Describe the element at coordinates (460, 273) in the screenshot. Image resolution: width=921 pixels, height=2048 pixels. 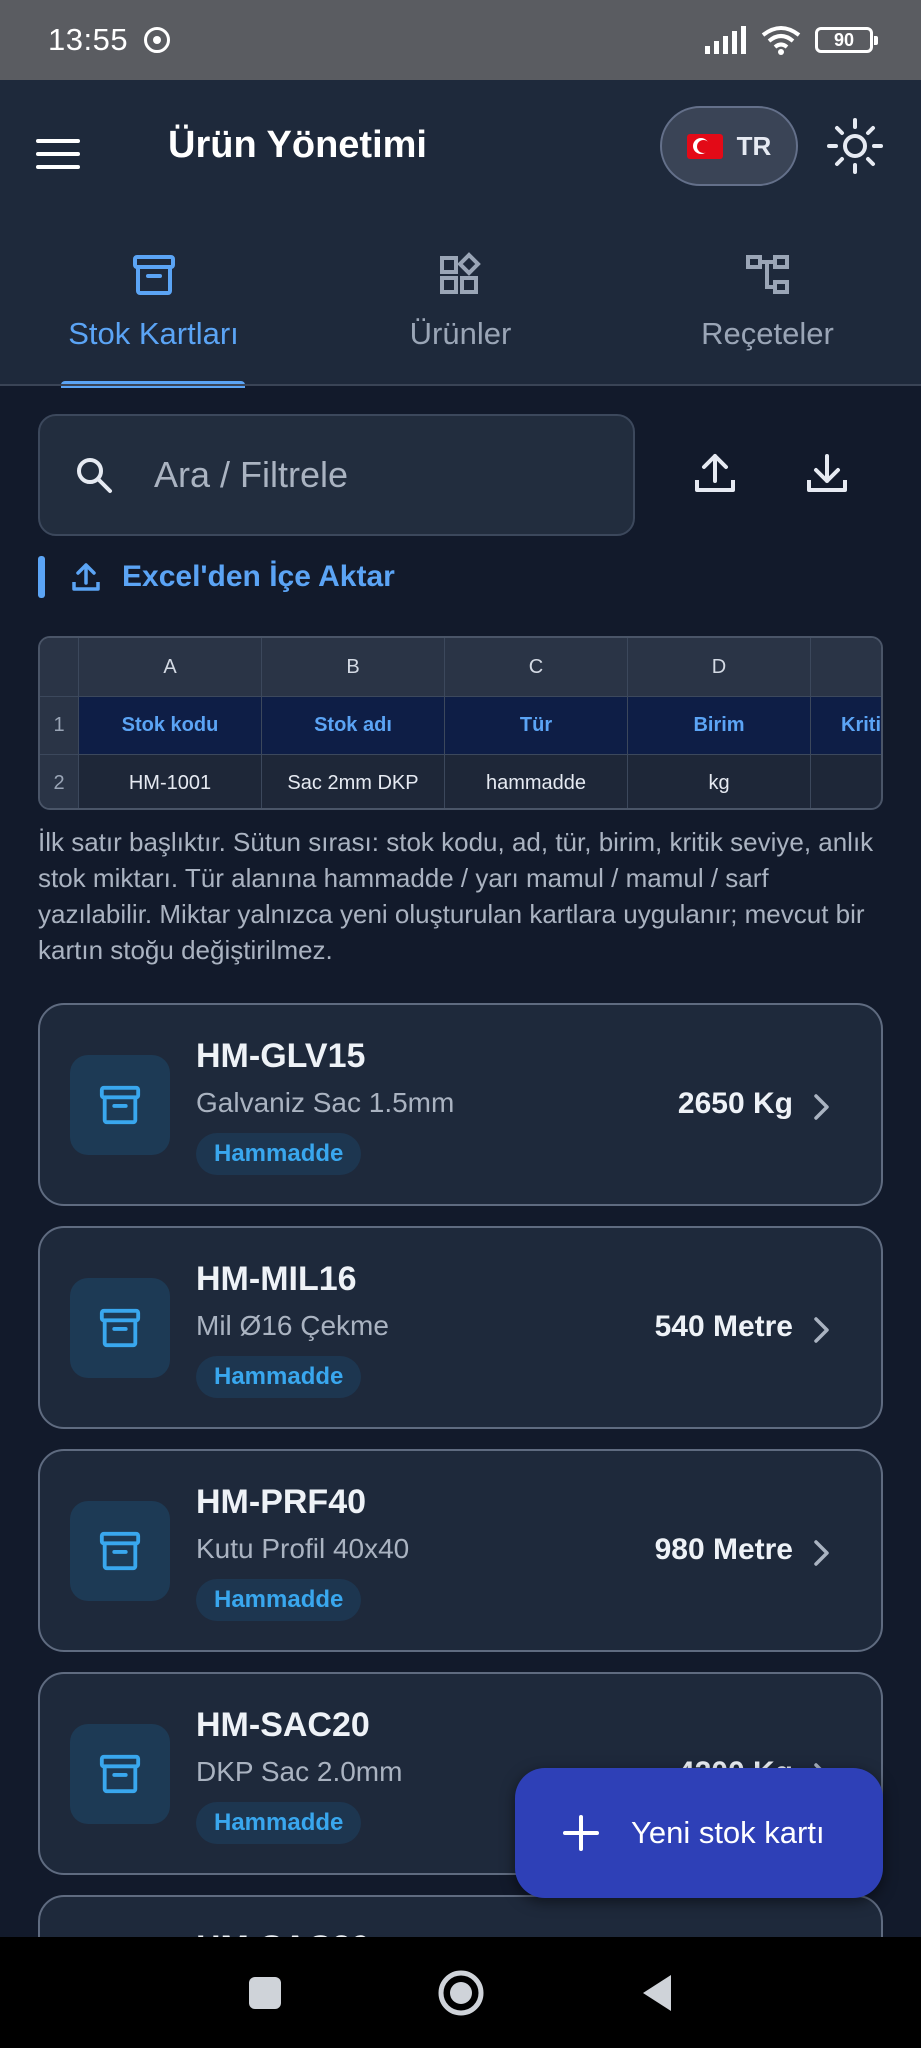
I see `grid-plus-icon` at that location.